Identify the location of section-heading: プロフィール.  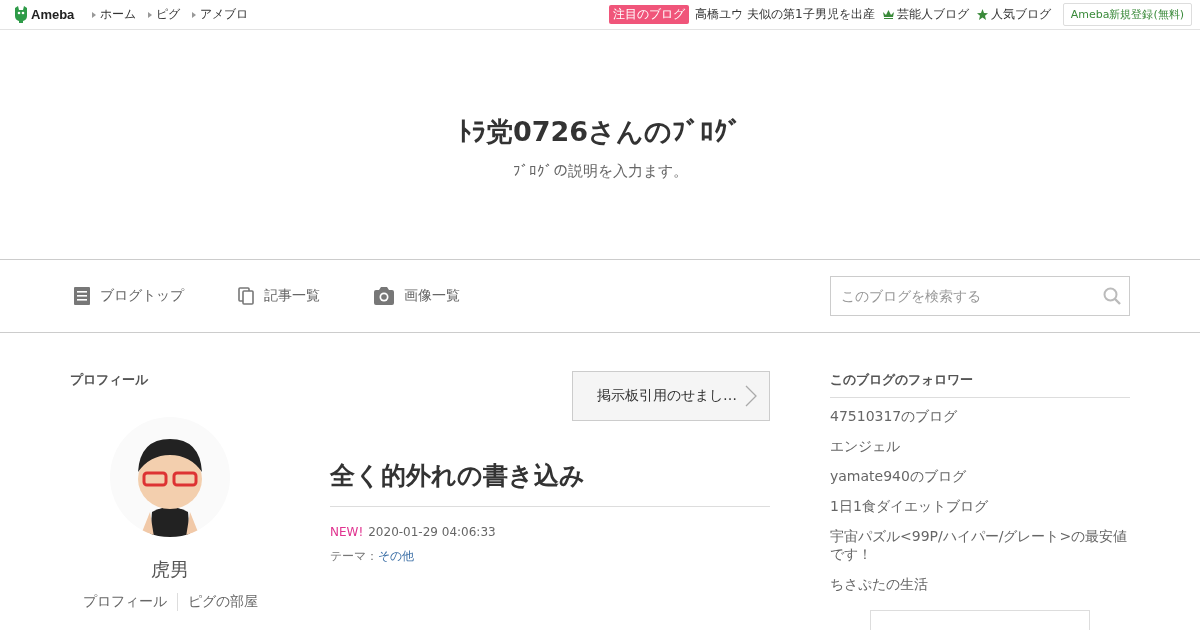
(109, 380).